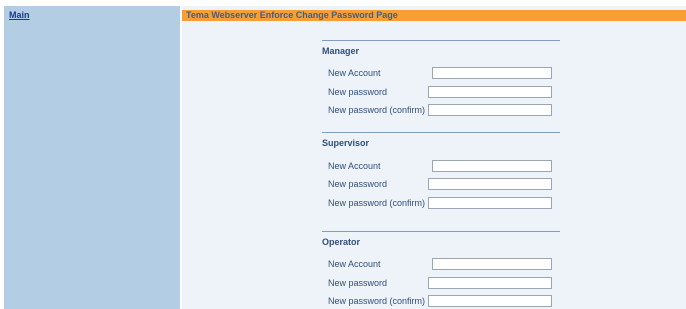  I want to click on supervisor-new-account-input, so click(492, 166).